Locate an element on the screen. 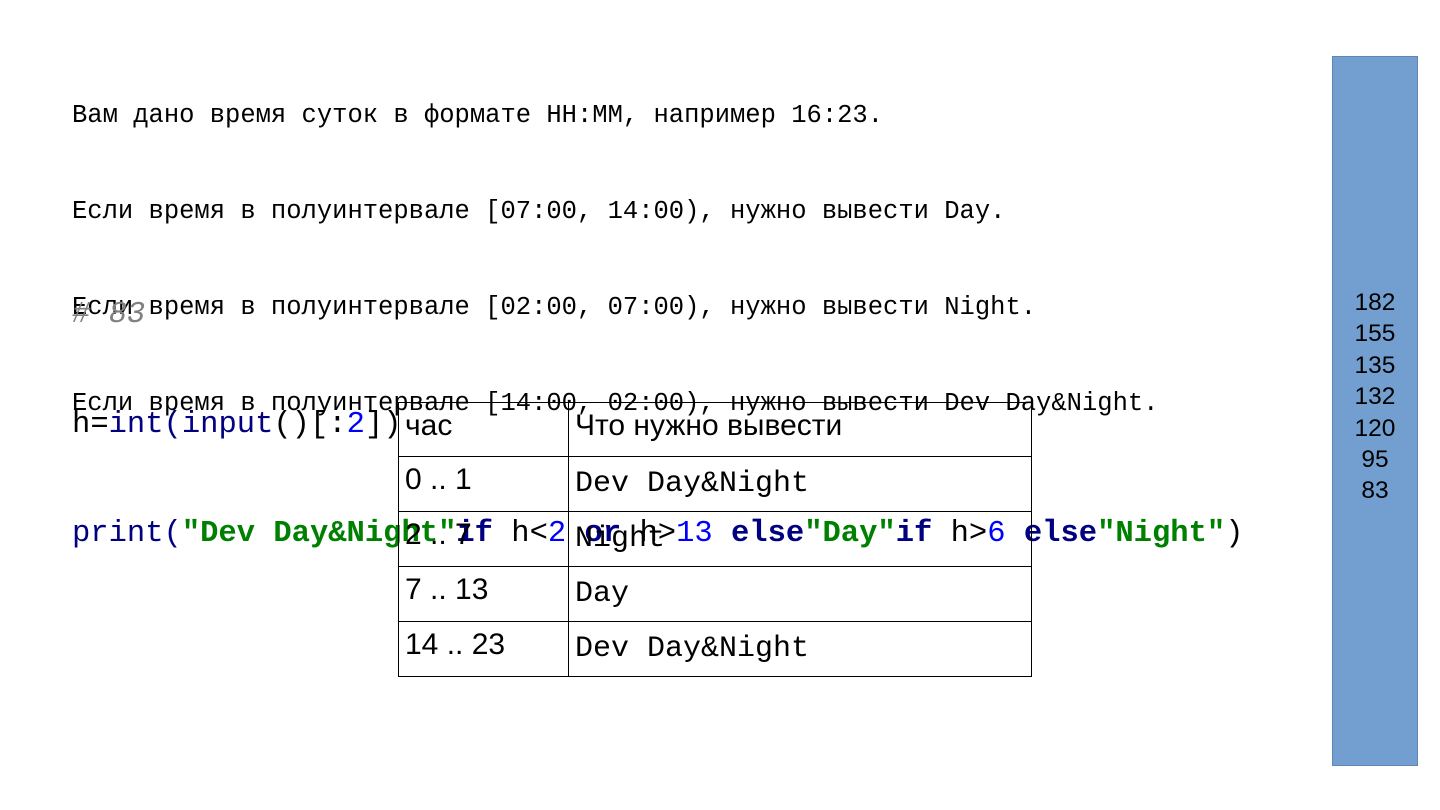 The width and height of the screenshot is (1440, 810). score-value: 132 is located at coordinates (1375, 397).